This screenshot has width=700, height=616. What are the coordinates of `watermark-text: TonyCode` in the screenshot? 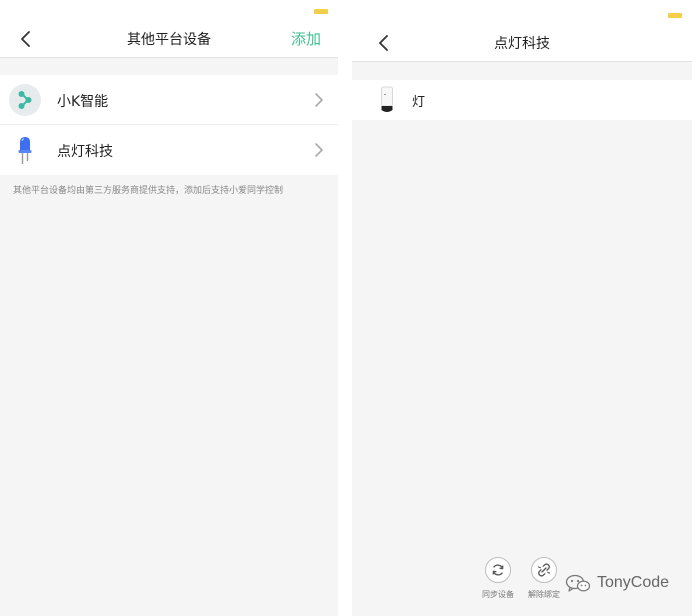 It's located at (633, 582).